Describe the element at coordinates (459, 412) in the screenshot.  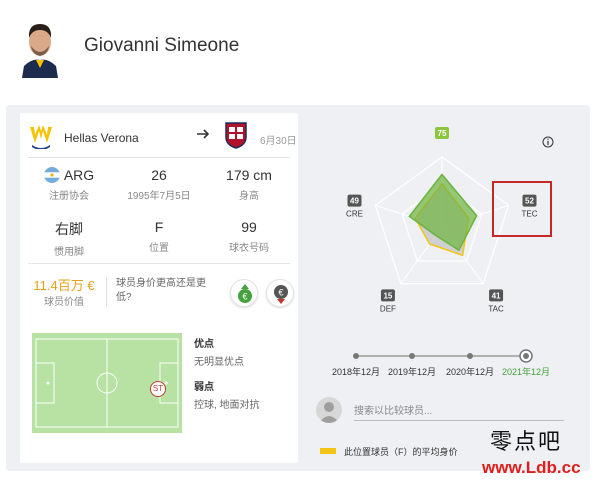
I see `compare-search-input` at that location.